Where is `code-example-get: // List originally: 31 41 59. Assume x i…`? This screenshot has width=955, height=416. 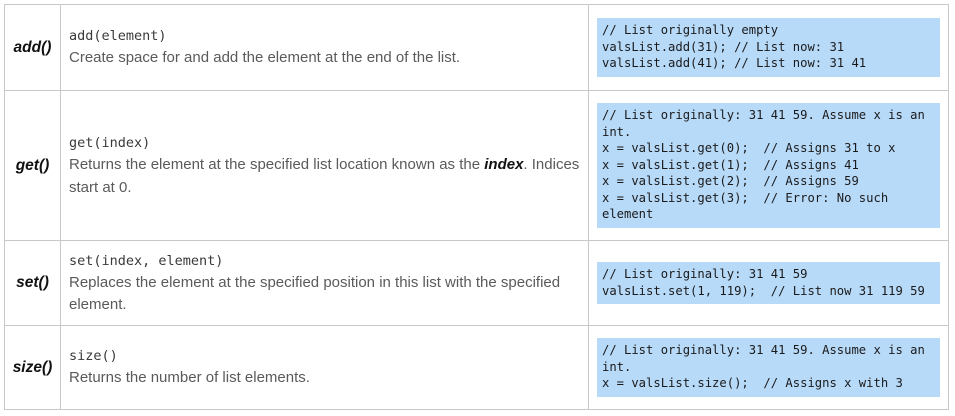
code-example-get: // List originally: 31 41 59. Assume x i… is located at coordinates (768, 165).